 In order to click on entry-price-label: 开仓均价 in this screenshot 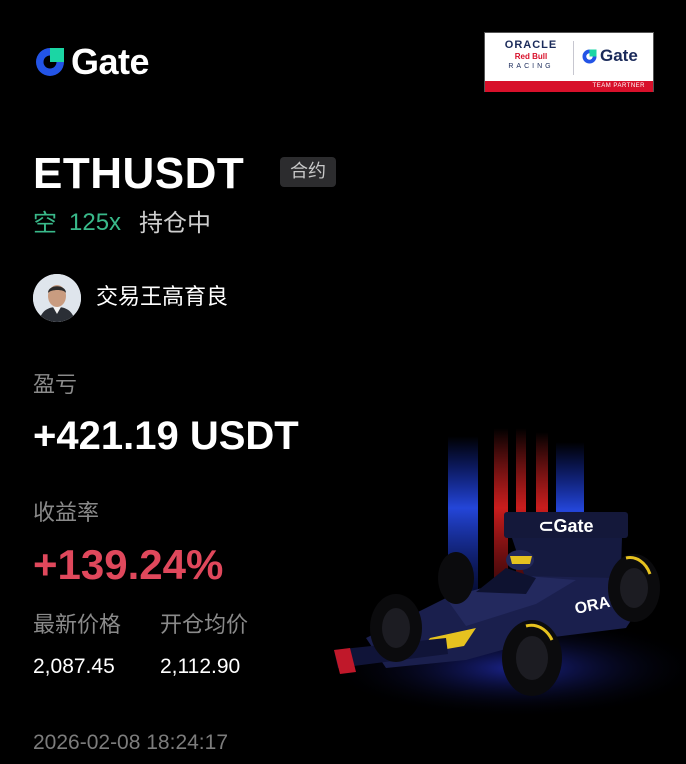, I will do `click(204, 625)`.